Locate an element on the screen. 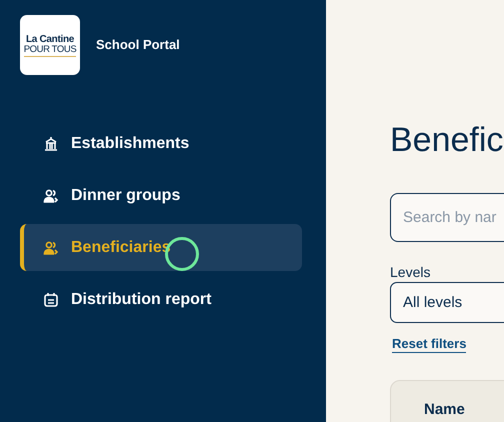 This screenshot has height=422, width=504. building-icon is located at coordinates (51, 144).